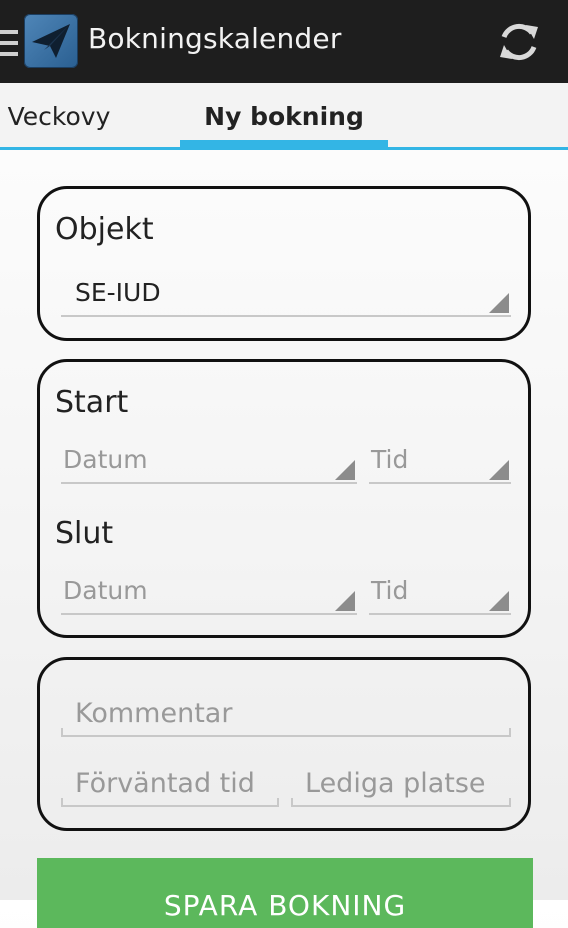 The image size is (568, 928). I want to click on expected-time-field, so click(170, 785).